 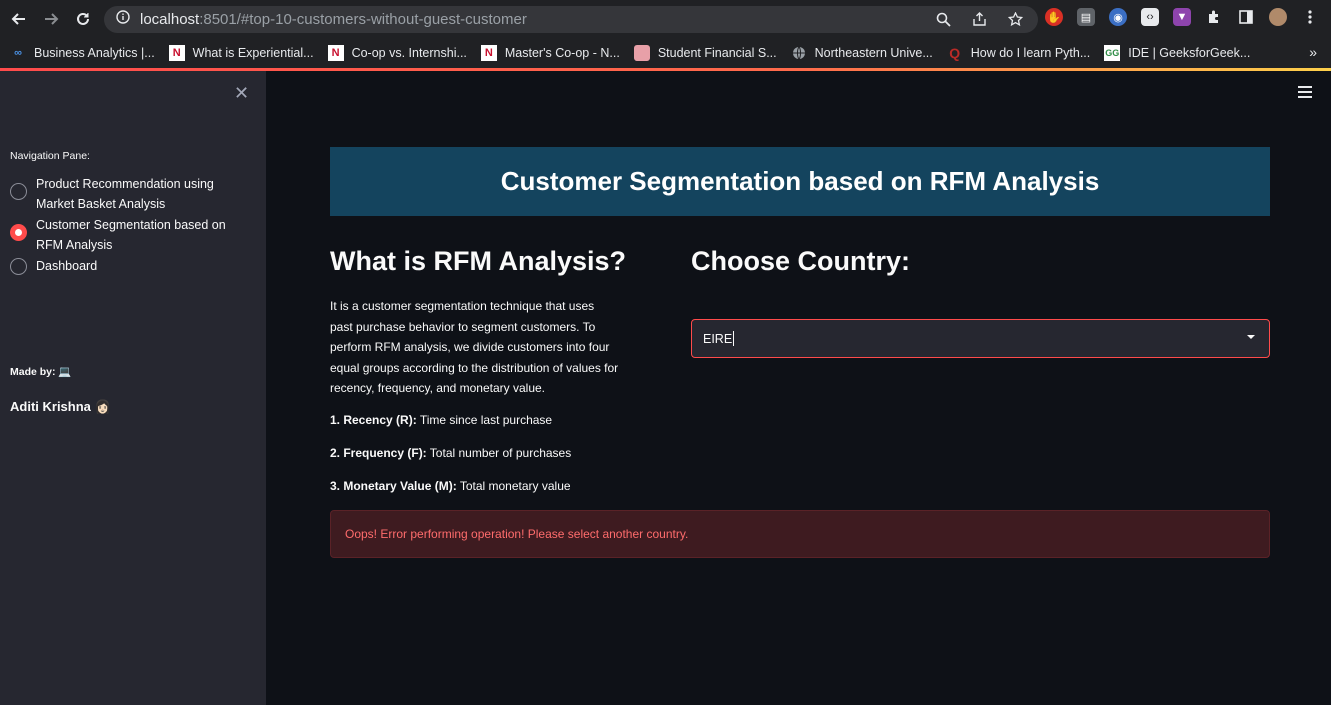 I want to click on reload-icon, so click(x=83, y=19).